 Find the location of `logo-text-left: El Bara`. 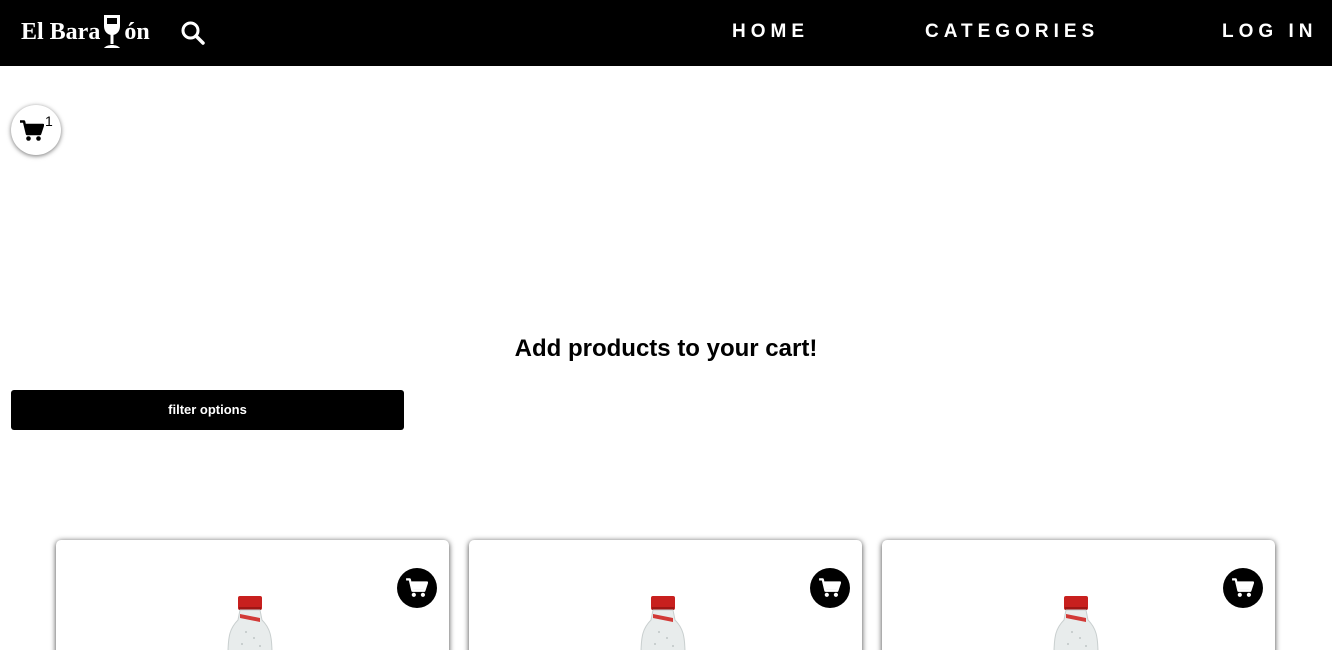

logo-text-left: El Bara is located at coordinates (61, 31).